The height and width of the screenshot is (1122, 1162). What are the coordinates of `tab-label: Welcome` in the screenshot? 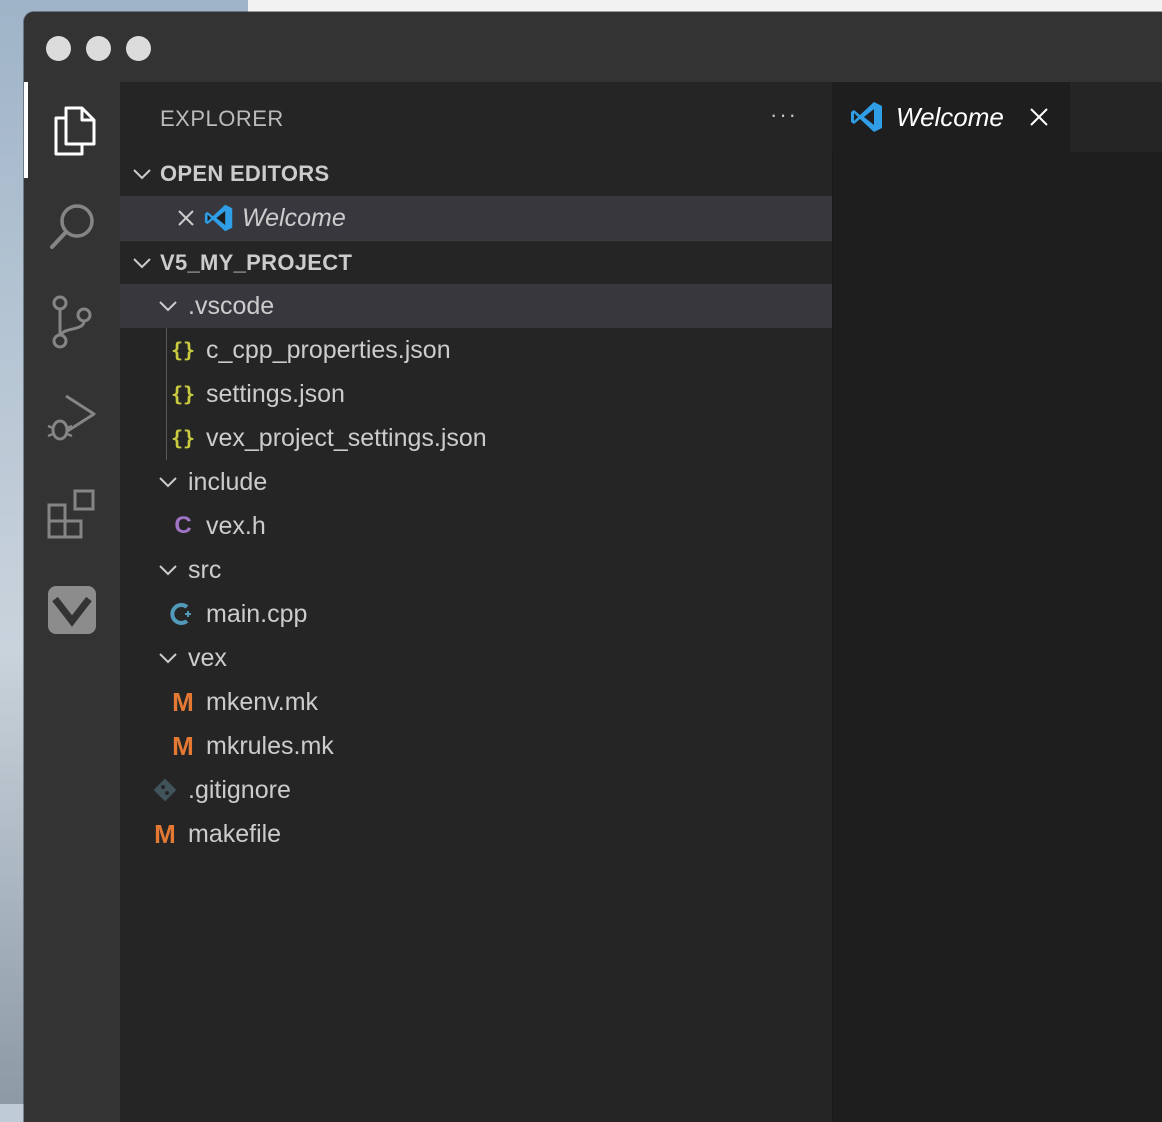 It's located at (950, 116).